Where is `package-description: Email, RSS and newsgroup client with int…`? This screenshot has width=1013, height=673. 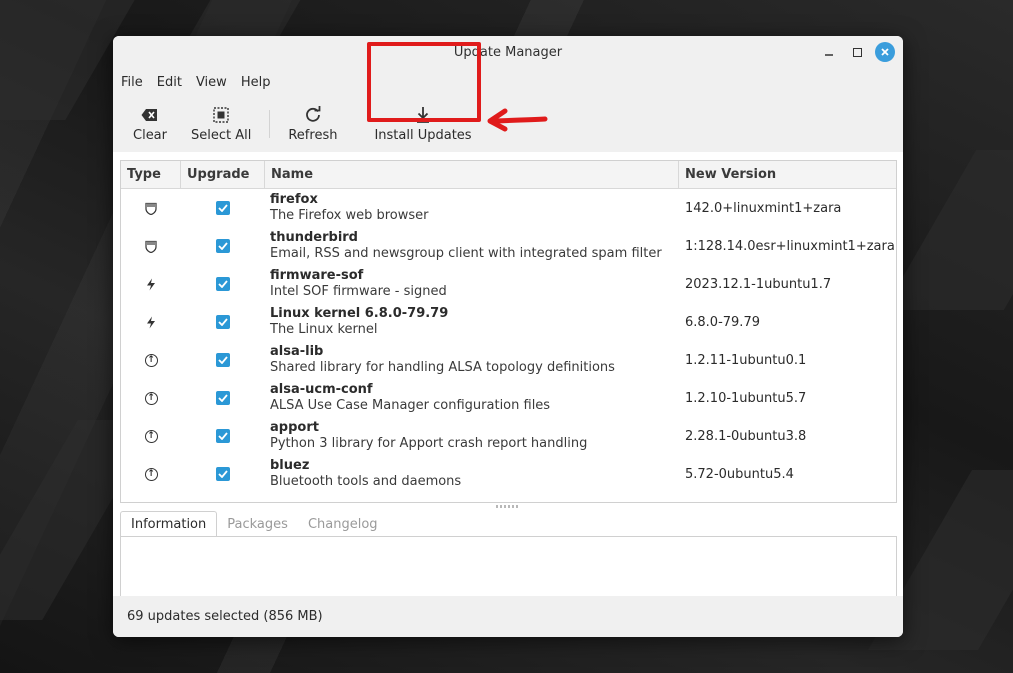 package-description: Email, RSS and newsgroup client with int… is located at coordinates (466, 253).